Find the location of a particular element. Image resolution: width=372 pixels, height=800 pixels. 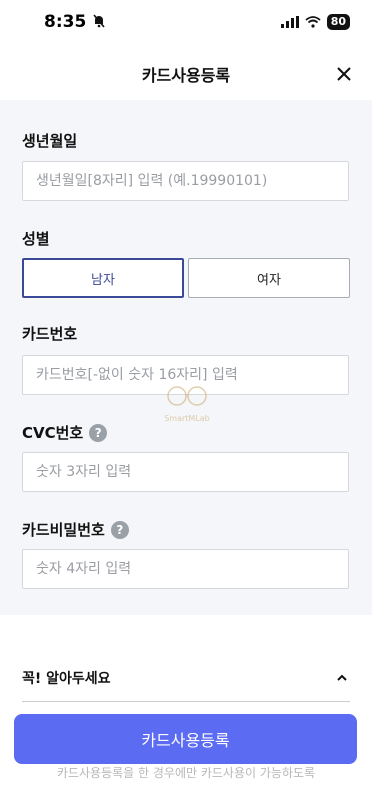

notice-title: 꼭! 알아두세요 is located at coordinates (66, 679).